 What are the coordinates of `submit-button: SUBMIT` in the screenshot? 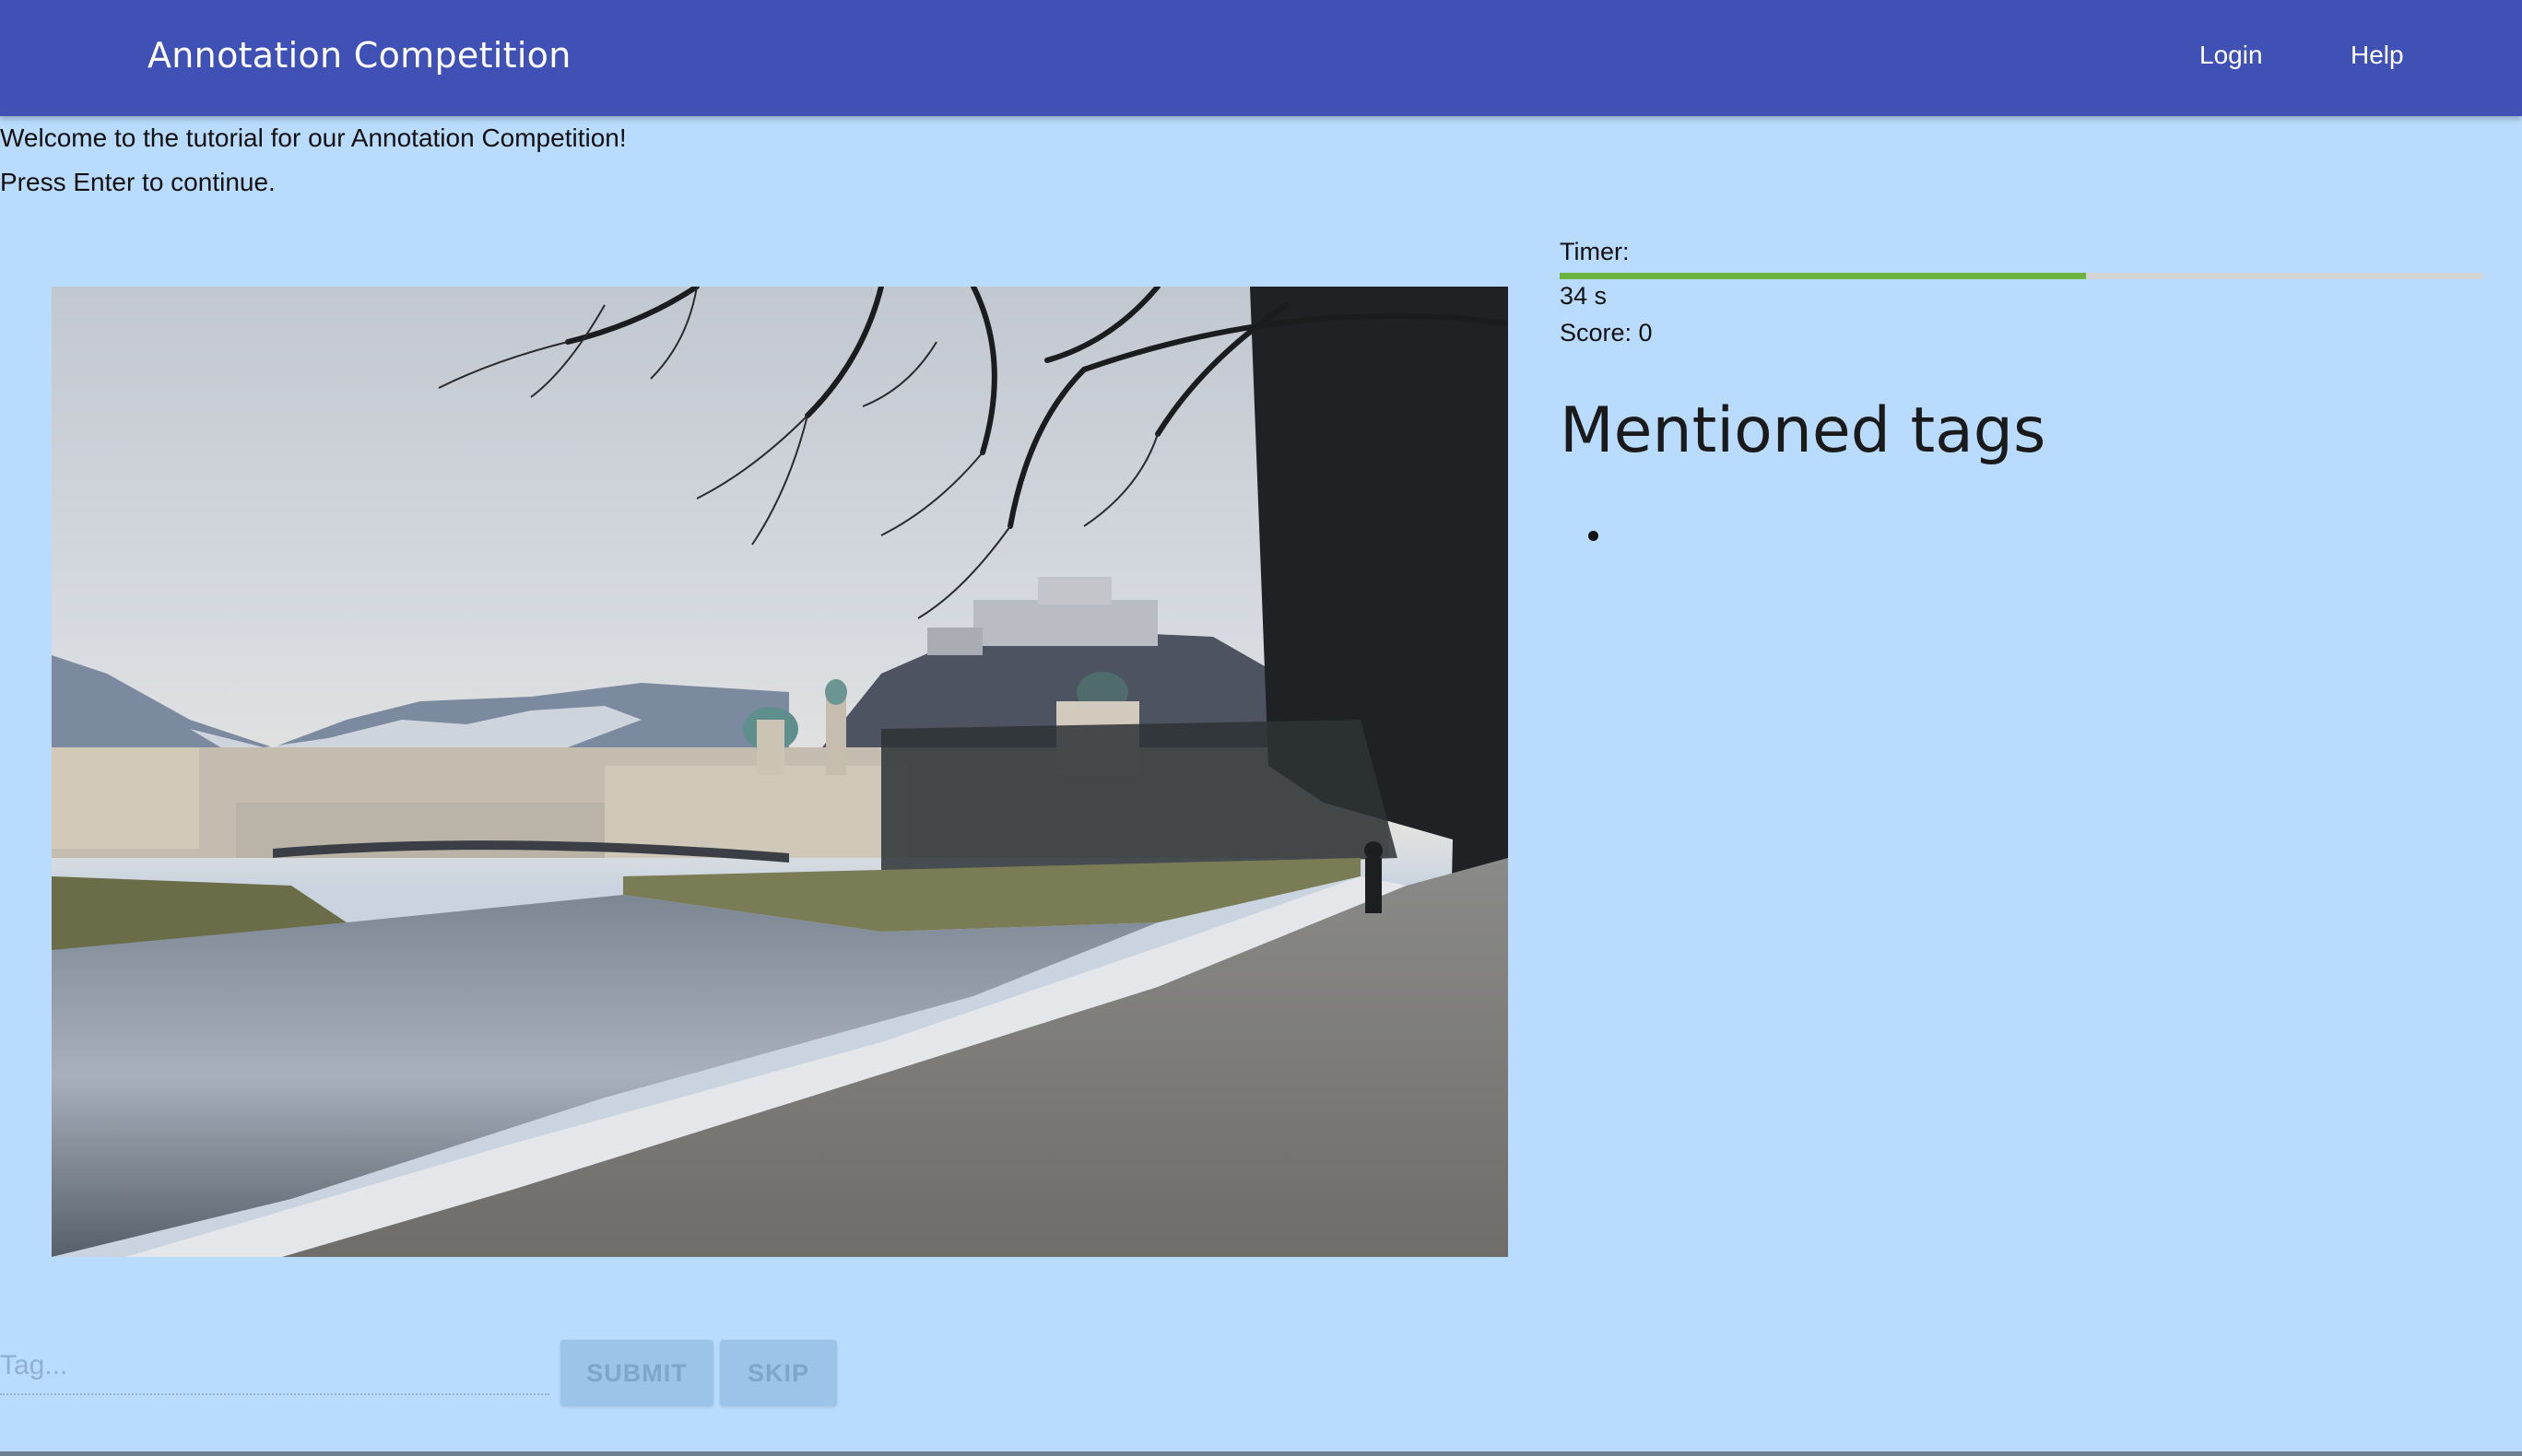 It's located at (636, 1373).